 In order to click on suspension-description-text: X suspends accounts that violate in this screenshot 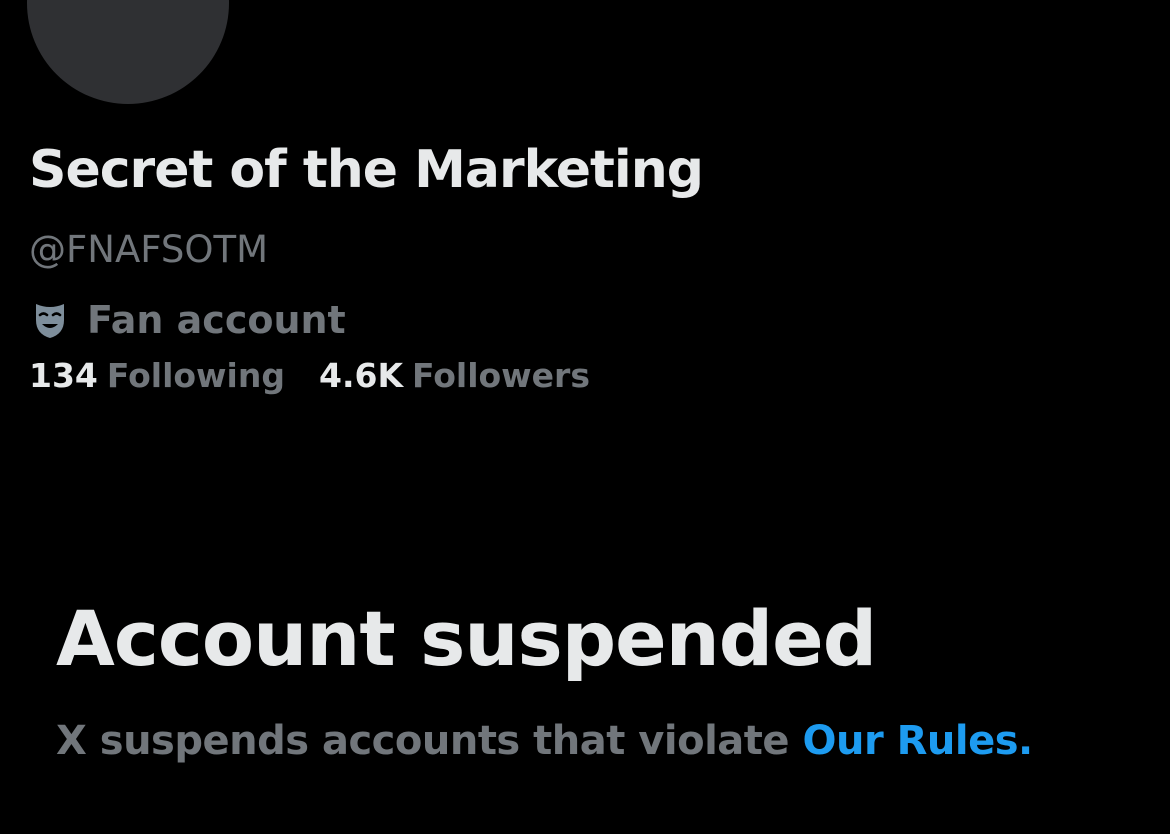, I will do `click(423, 741)`.